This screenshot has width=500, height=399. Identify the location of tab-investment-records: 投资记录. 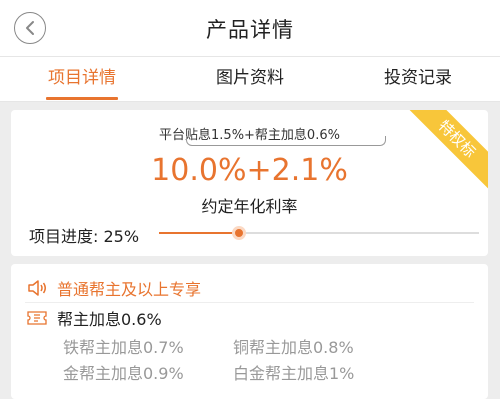
(418, 80).